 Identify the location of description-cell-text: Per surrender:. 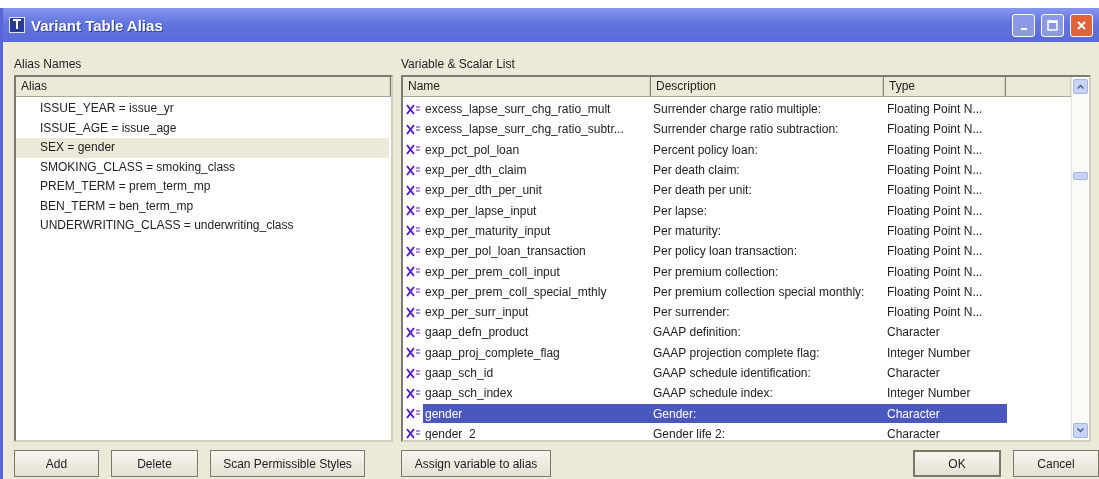
(691, 312).